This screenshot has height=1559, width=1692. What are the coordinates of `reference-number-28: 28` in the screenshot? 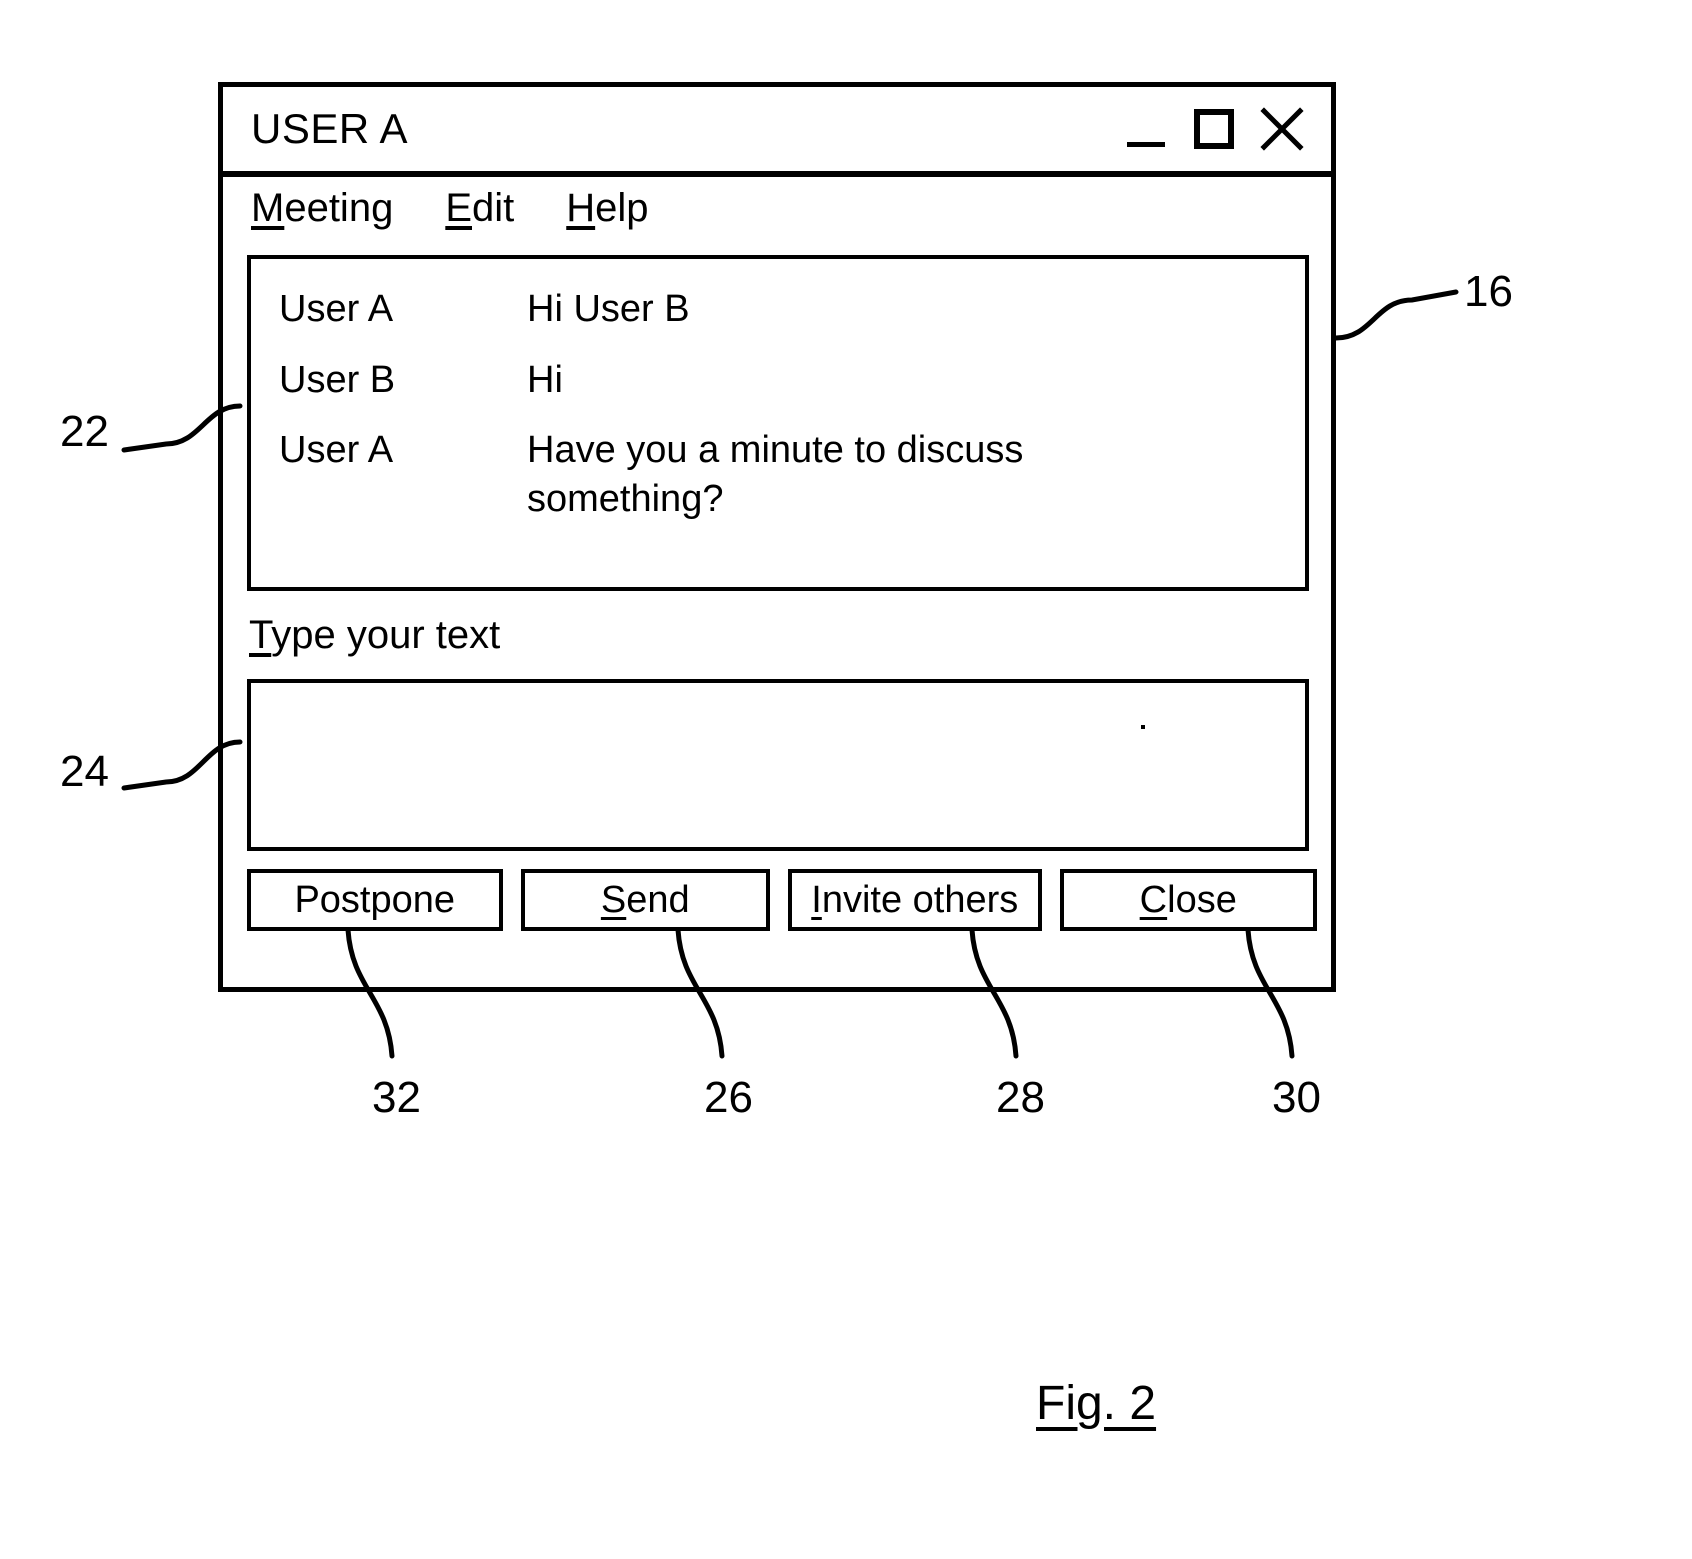 It's located at (1020, 1097).